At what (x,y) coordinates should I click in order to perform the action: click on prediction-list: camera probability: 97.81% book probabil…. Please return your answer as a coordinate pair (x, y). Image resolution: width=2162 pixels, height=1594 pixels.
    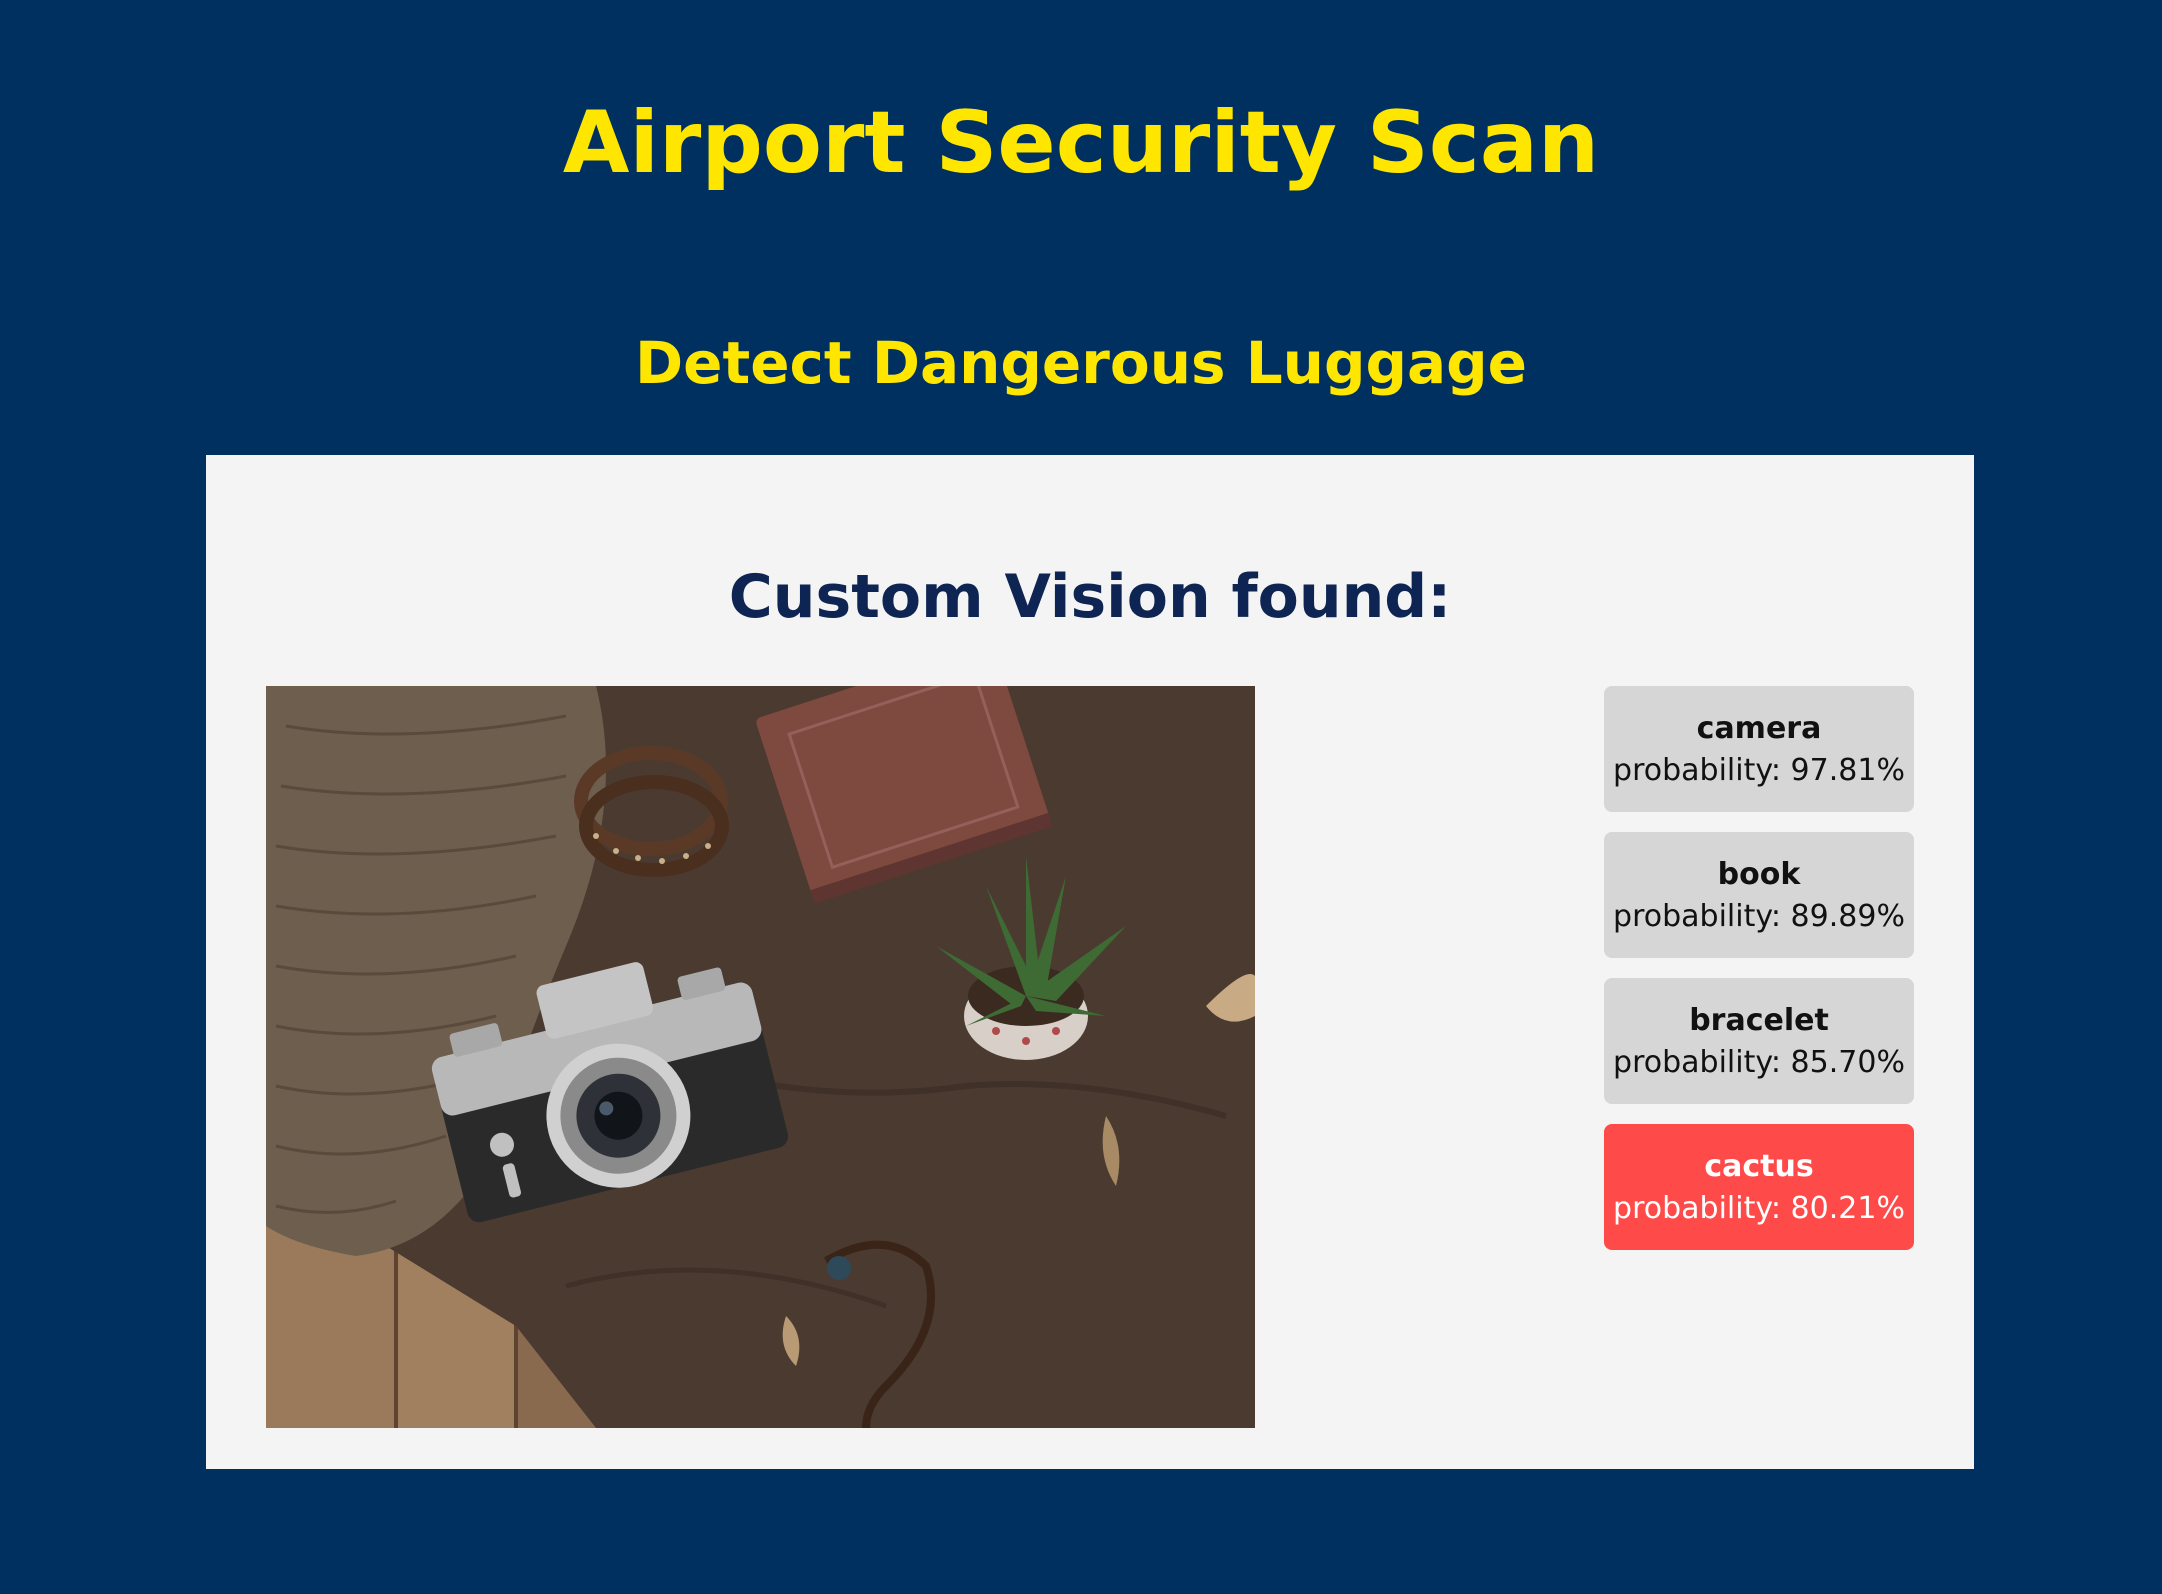
    Looking at the image, I should click on (1759, 978).